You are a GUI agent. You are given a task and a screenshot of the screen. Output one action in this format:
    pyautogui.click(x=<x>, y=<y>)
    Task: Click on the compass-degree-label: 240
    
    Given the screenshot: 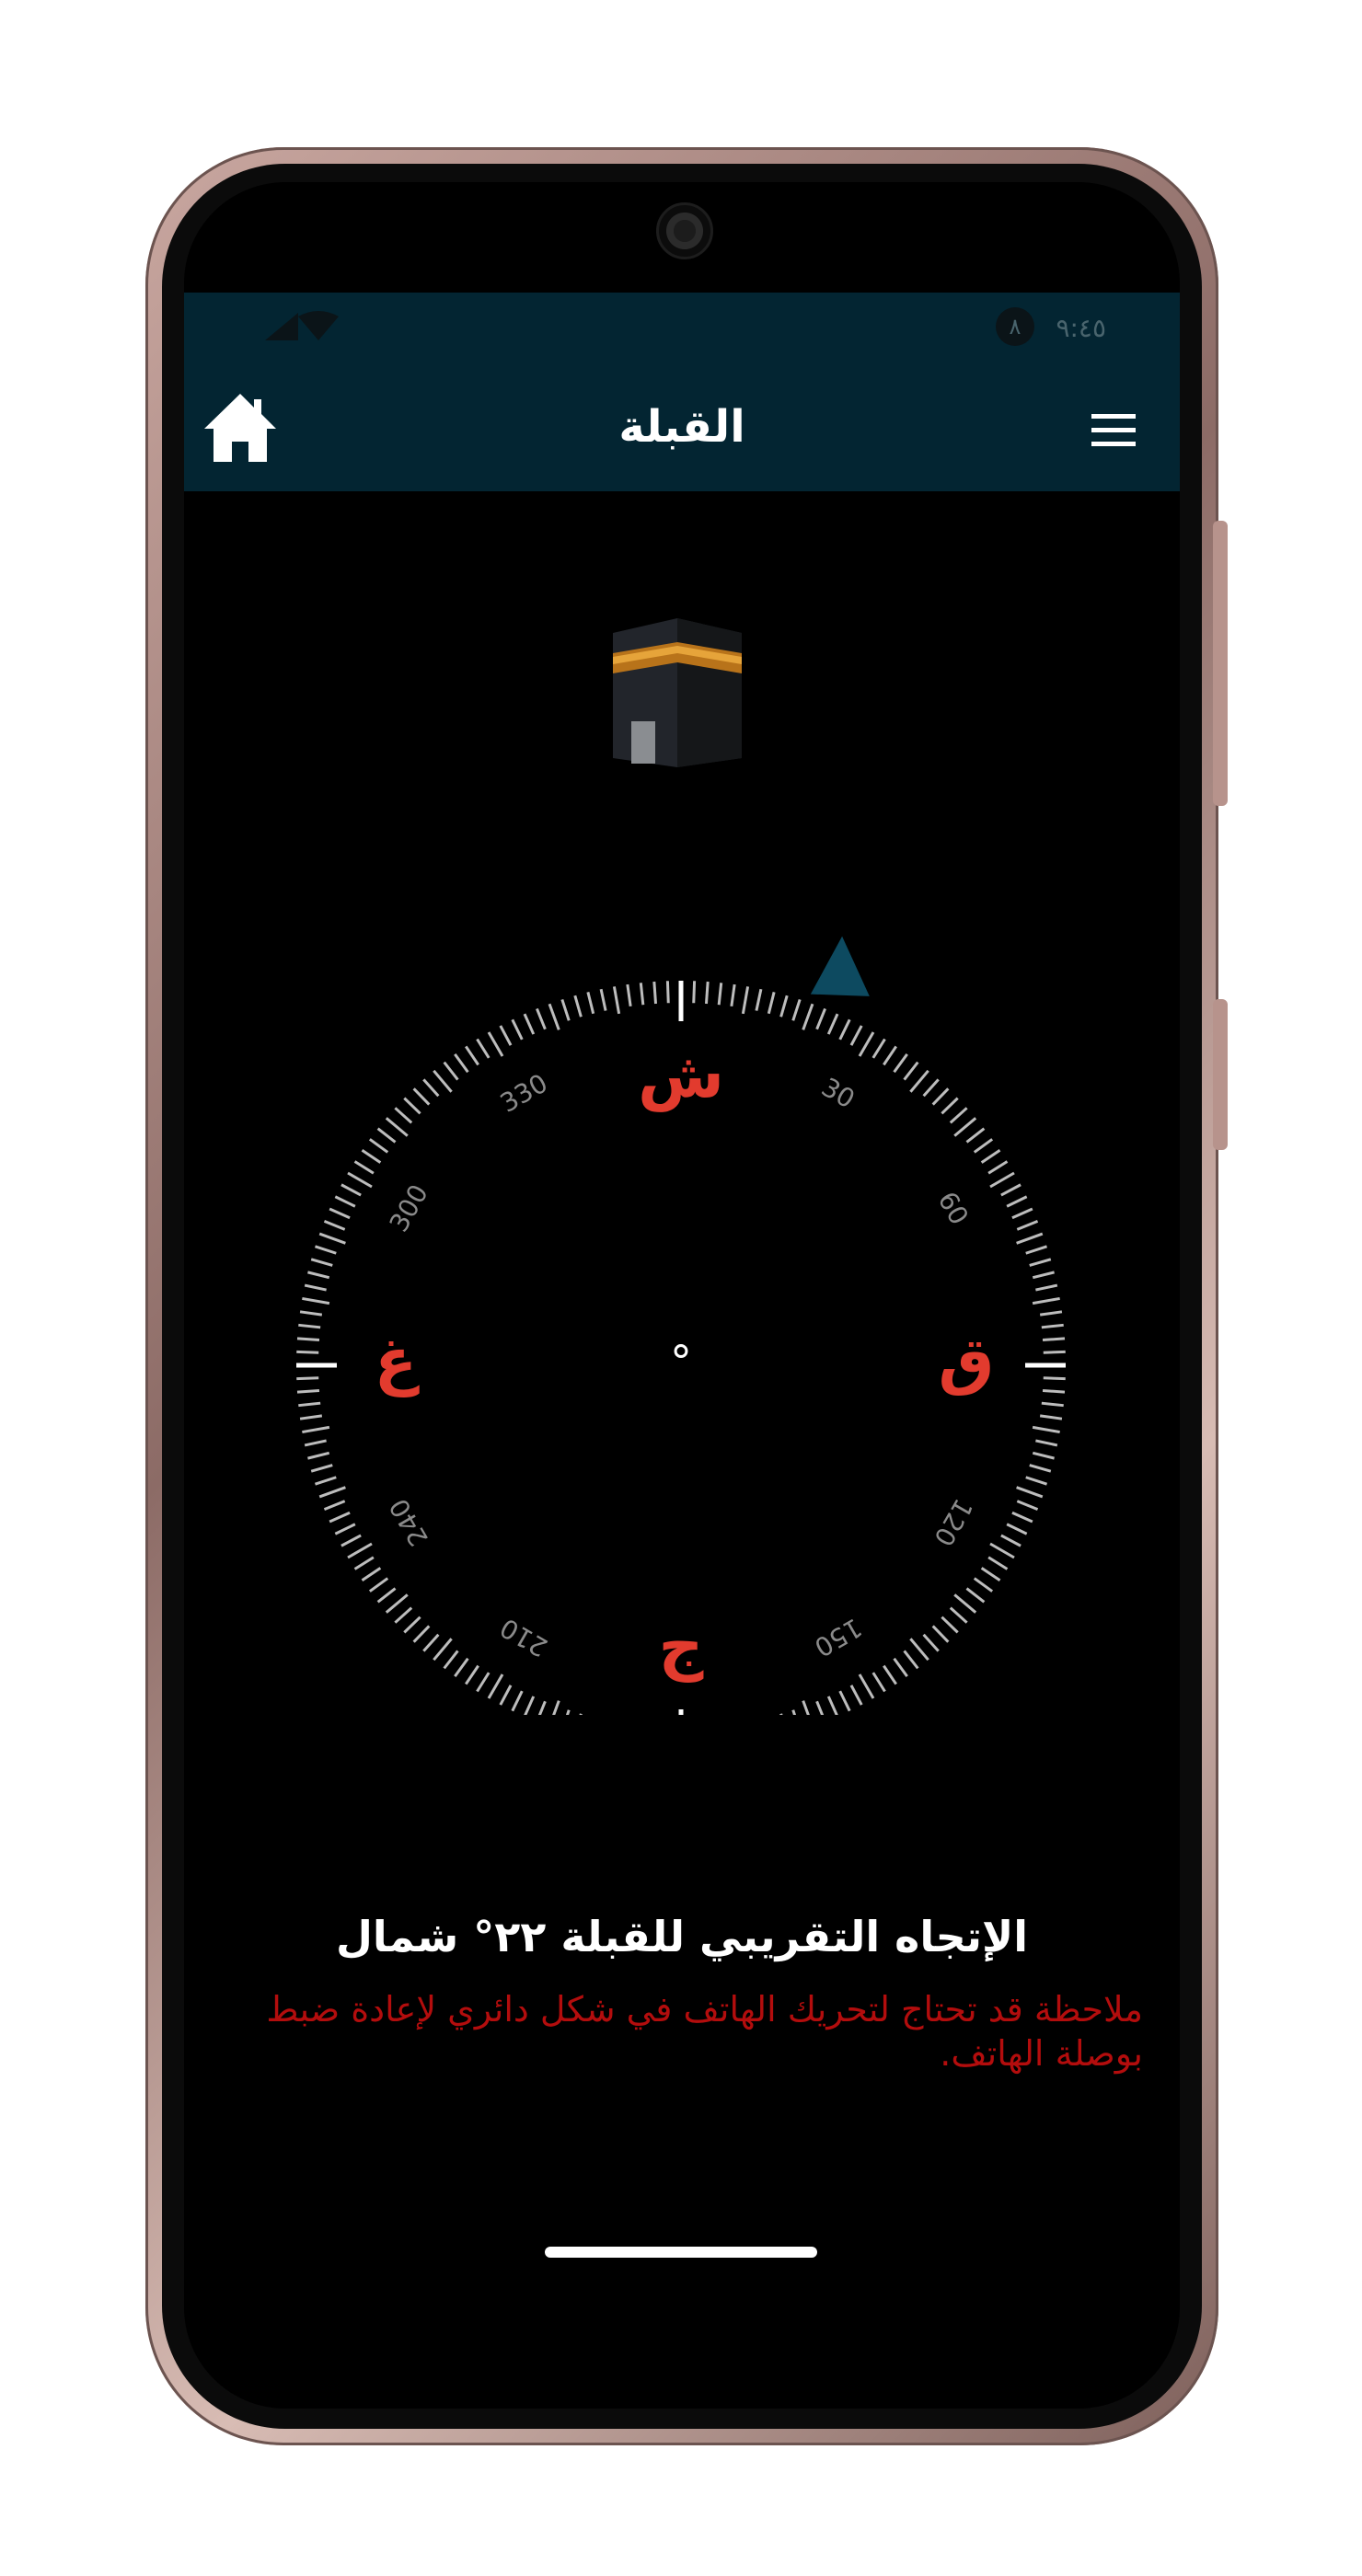 What is the action you would take?
    pyautogui.click(x=409, y=1522)
    